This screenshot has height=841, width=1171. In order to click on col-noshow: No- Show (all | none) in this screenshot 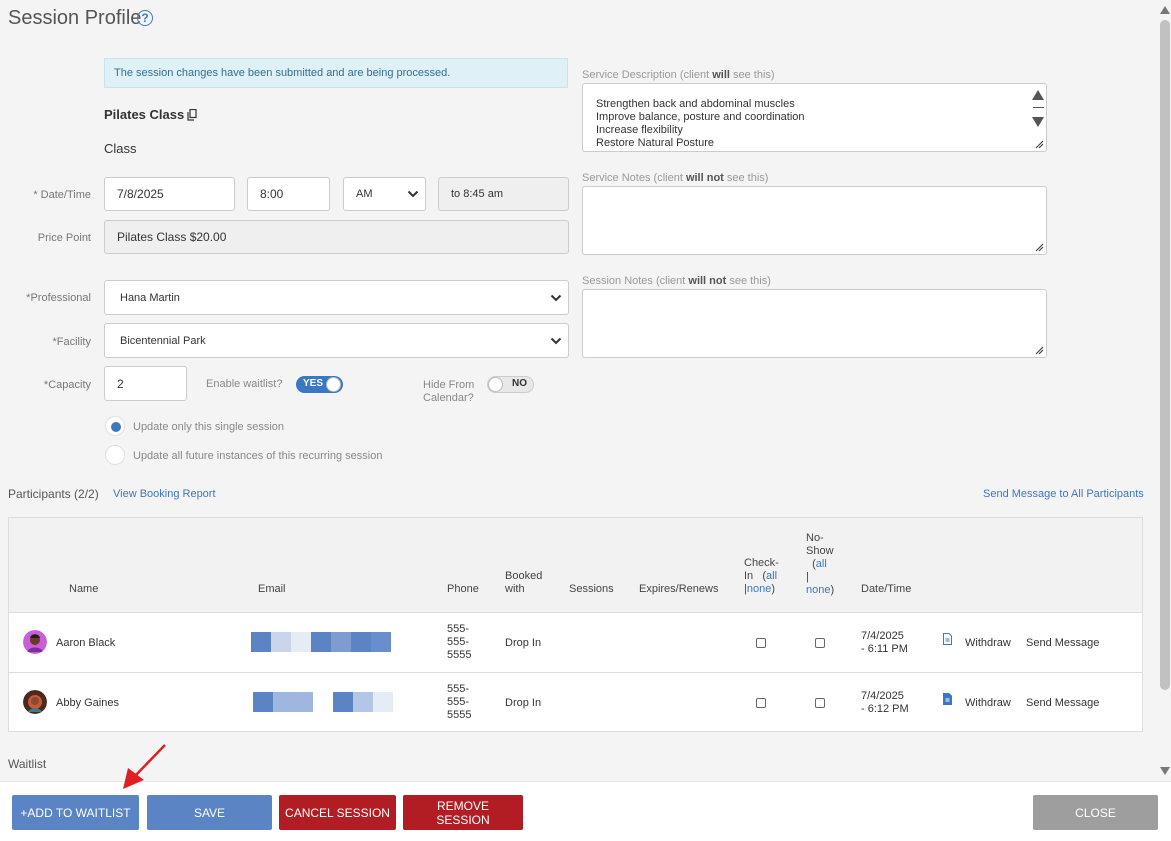, I will do `click(820, 564)`.